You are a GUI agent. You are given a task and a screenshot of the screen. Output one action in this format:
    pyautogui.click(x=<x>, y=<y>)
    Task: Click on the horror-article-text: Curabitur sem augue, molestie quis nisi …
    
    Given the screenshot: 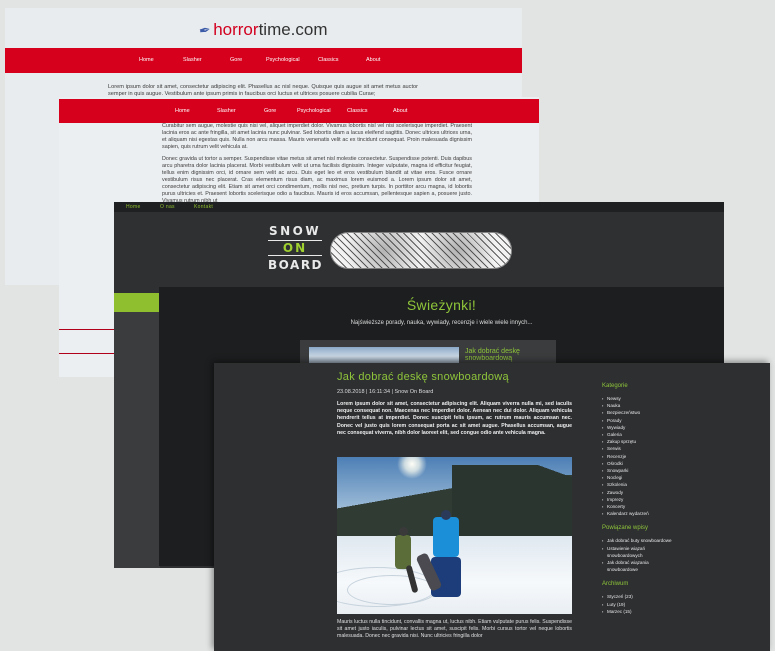 What is the action you would take?
    pyautogui.click(x=317, y=166)
    